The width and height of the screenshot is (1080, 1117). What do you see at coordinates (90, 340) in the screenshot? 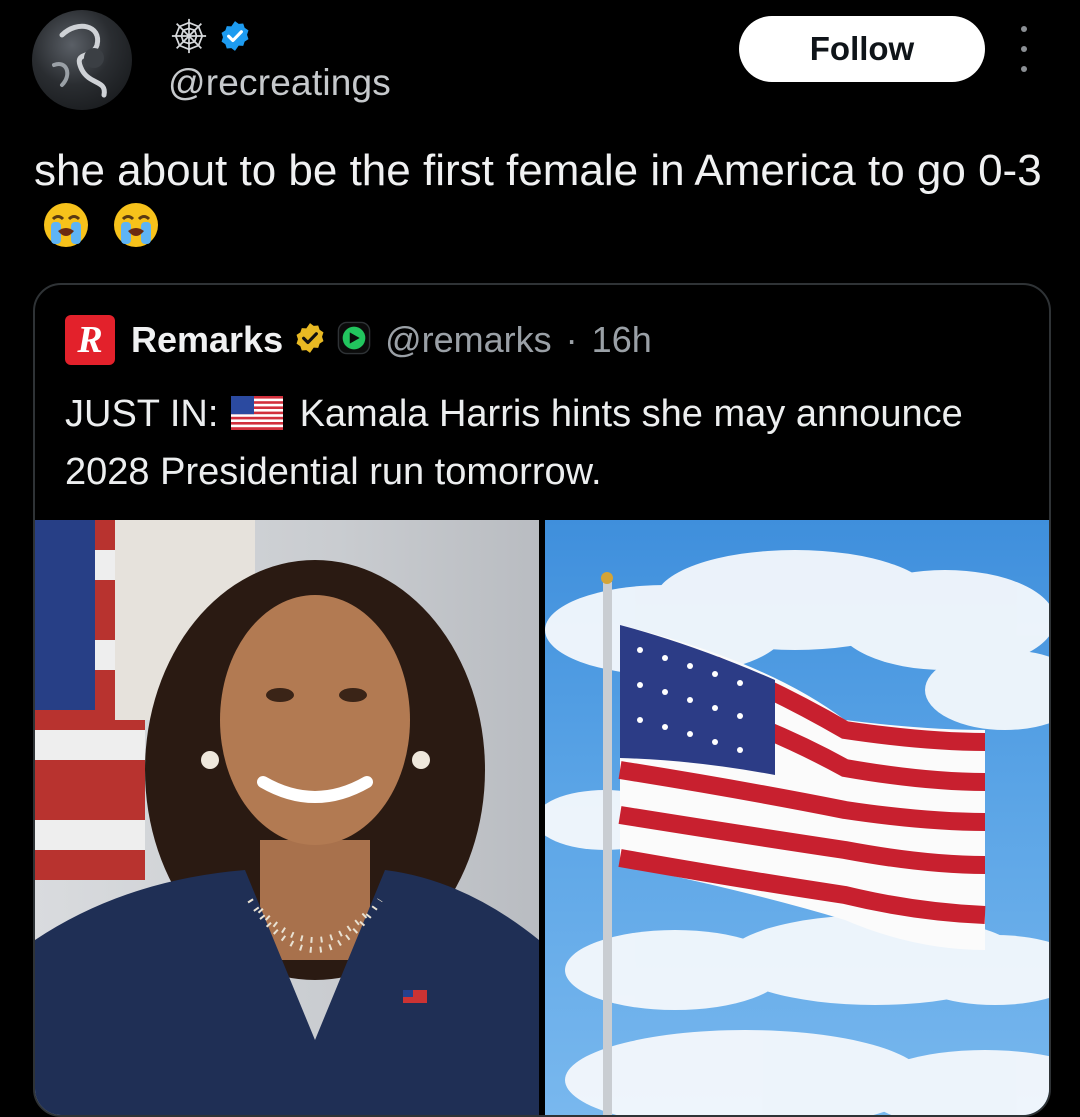
I see `remarks-logo-icon: R` at bounding box center [90, 340].